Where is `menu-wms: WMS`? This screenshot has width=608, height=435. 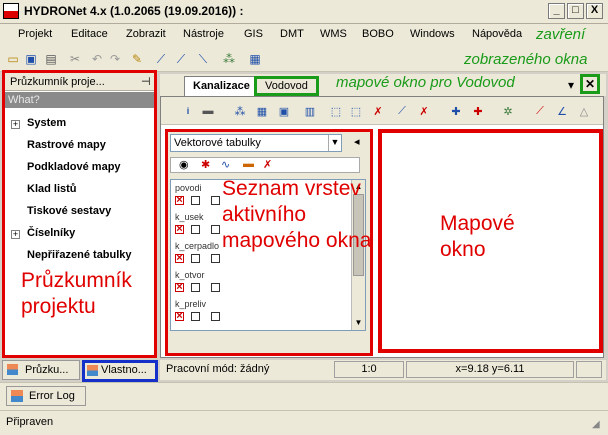
menu-wms: WMS is located at coordinates (333, 34).